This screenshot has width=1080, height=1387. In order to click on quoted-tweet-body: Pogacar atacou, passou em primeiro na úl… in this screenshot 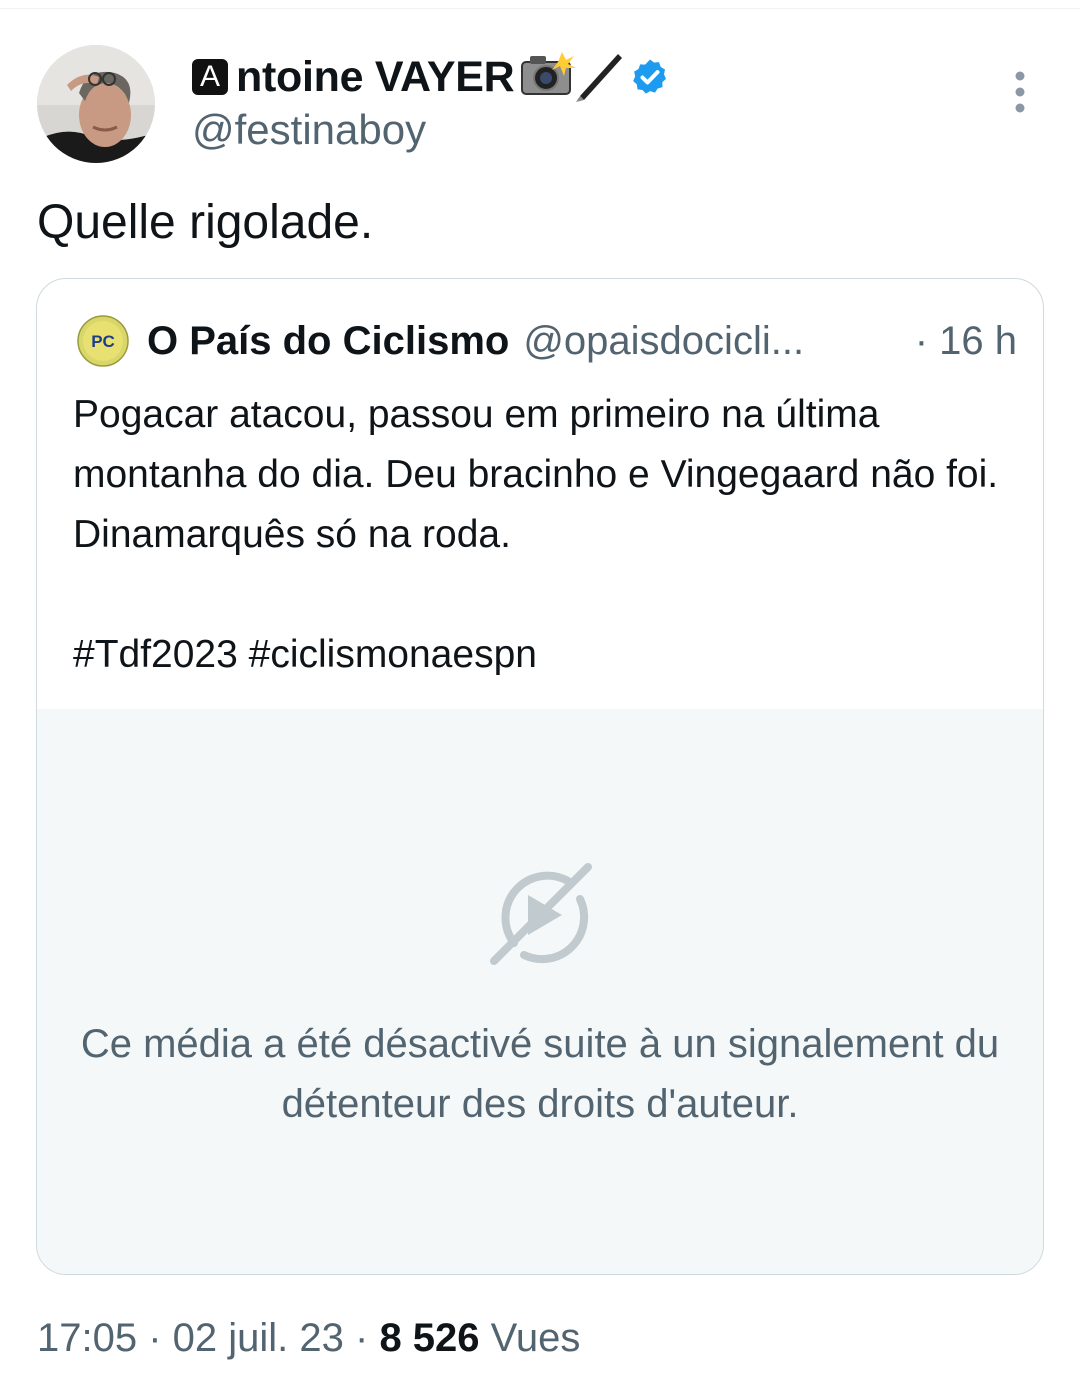, I will do `click(536, 474)`.